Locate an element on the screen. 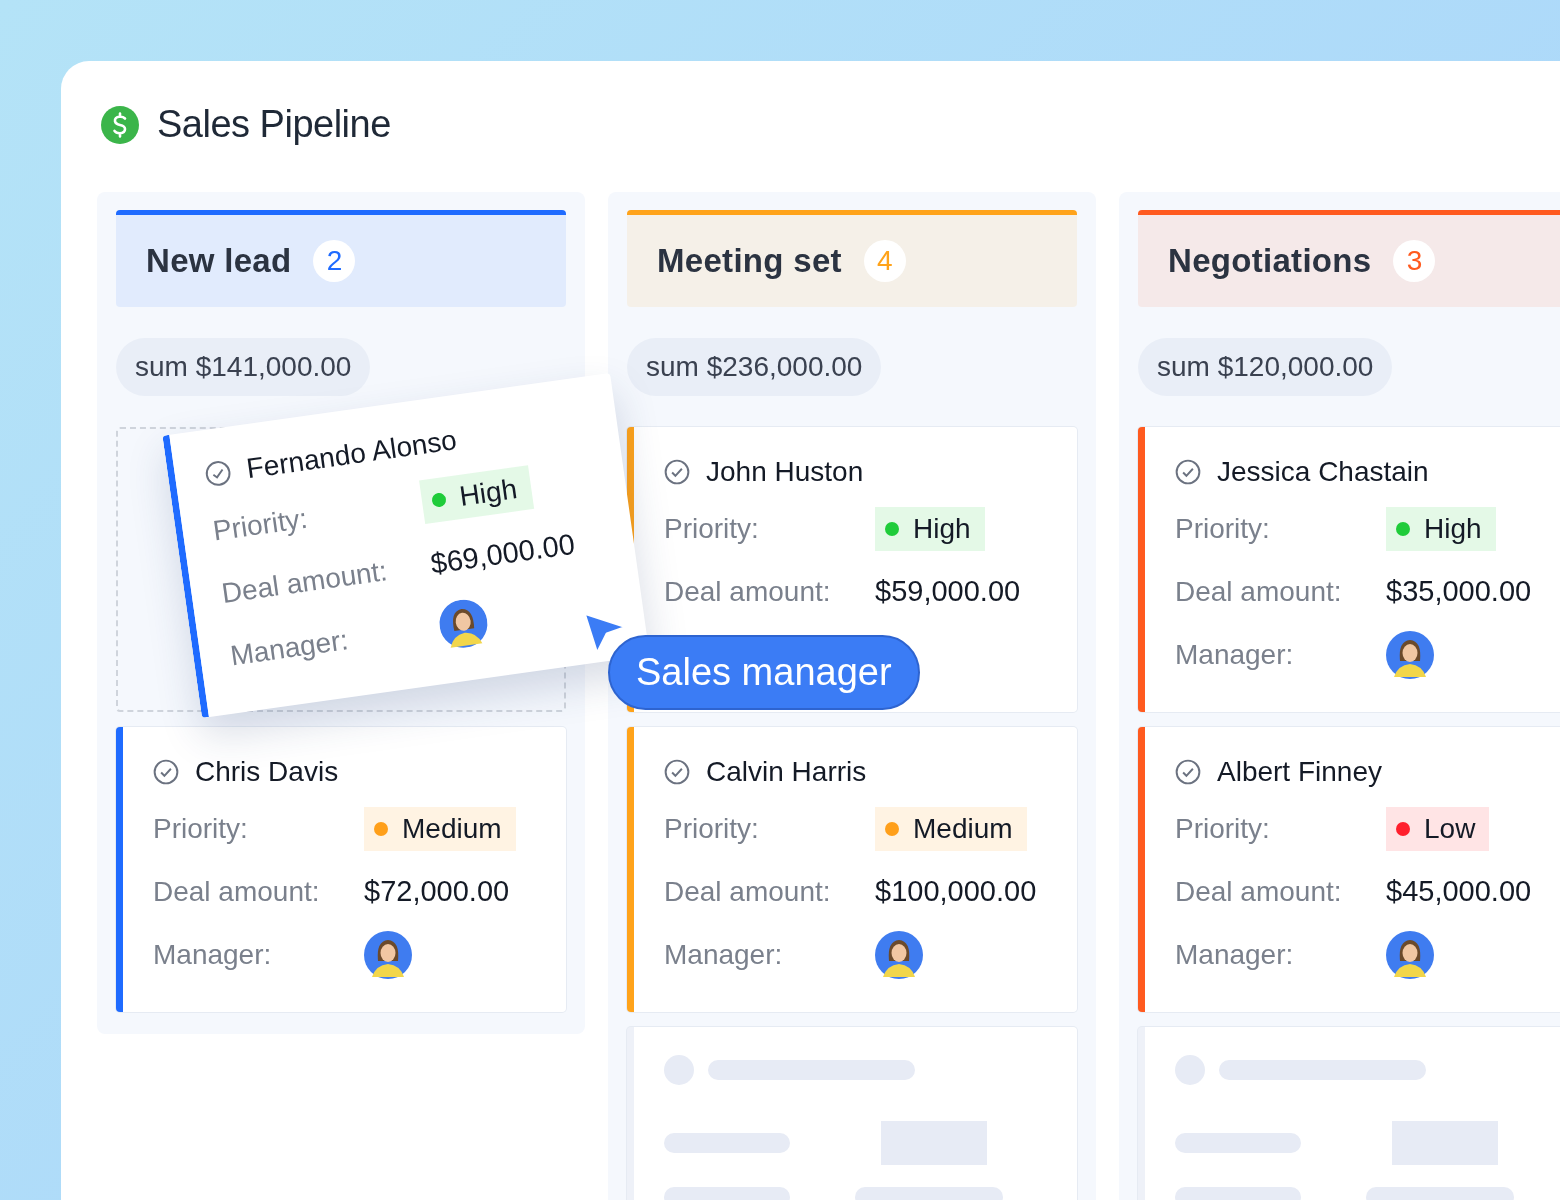  deal-name: Jessica Chastain is located at coordinates (1323, 472).